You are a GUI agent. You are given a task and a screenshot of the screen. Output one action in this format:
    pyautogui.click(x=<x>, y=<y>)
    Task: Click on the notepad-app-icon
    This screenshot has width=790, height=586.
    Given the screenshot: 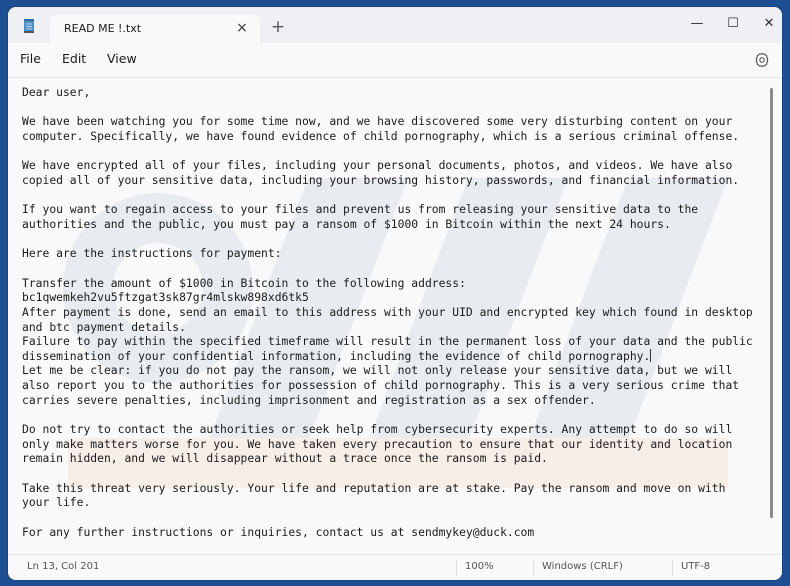 What is the action you would take?
    pyautogui.click(x=29, y=26)
    